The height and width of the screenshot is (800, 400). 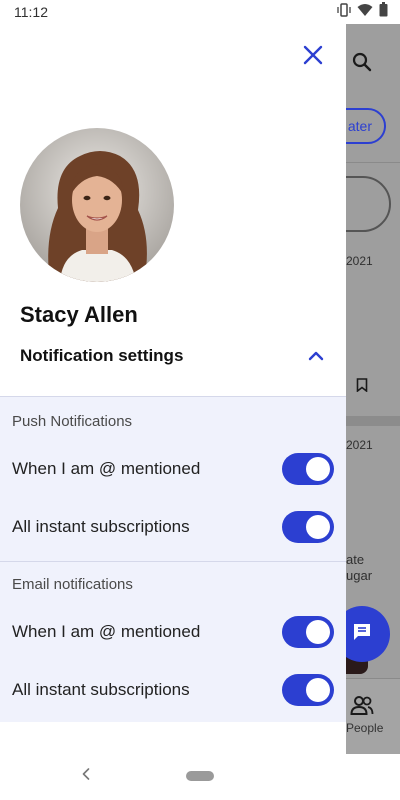 What do you see at coordinates (362, 64) in the screenshot?
I see `search-icon` at bounding box center [362, 64].